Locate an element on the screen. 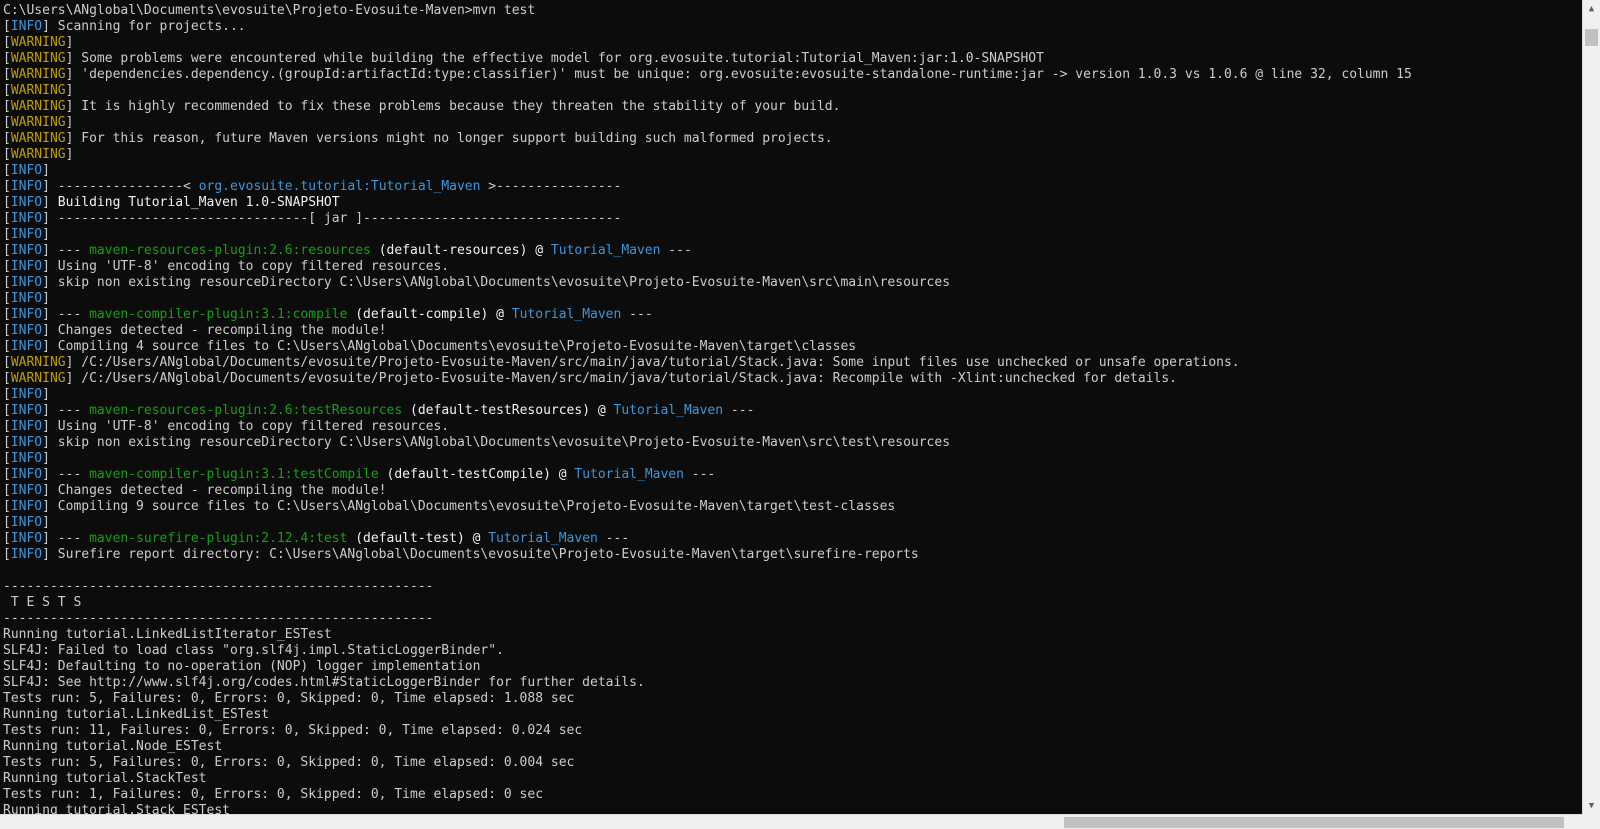 This screenshot has height=829, width=1600. horizontal-scroll-thumb is located at coordinates (1314, 822).